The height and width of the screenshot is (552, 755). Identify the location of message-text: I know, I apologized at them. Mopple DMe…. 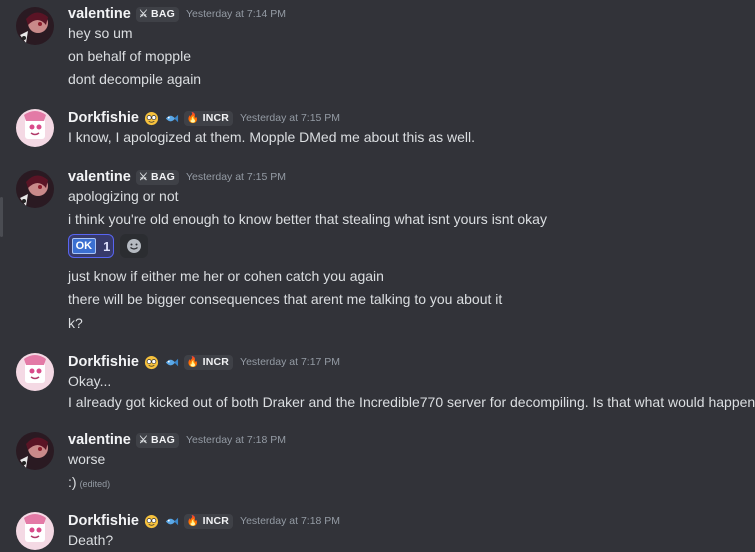
(271, 137).